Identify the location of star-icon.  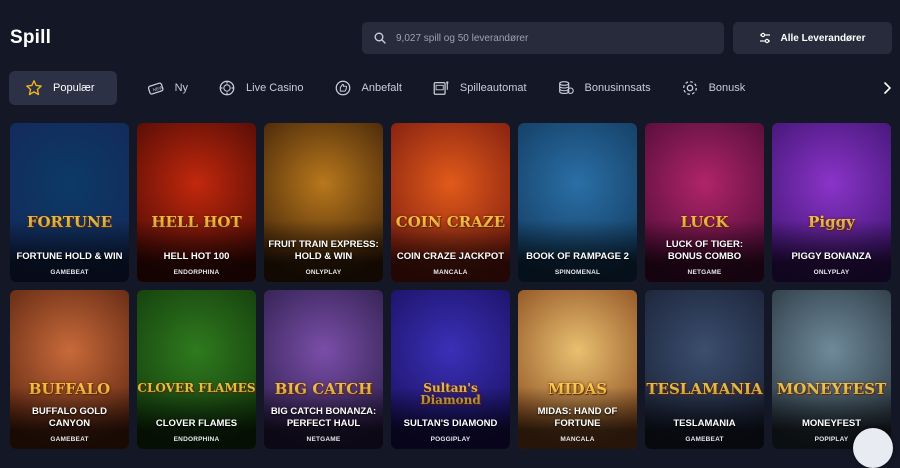
(34, 88).